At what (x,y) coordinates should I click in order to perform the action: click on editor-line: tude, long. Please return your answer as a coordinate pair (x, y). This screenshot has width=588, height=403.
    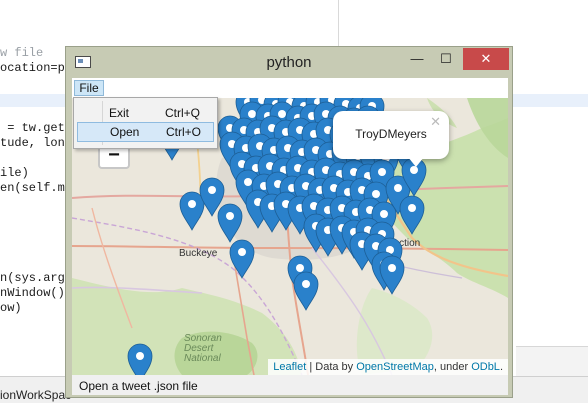
    Looking at the image, I should click on (36, 143).